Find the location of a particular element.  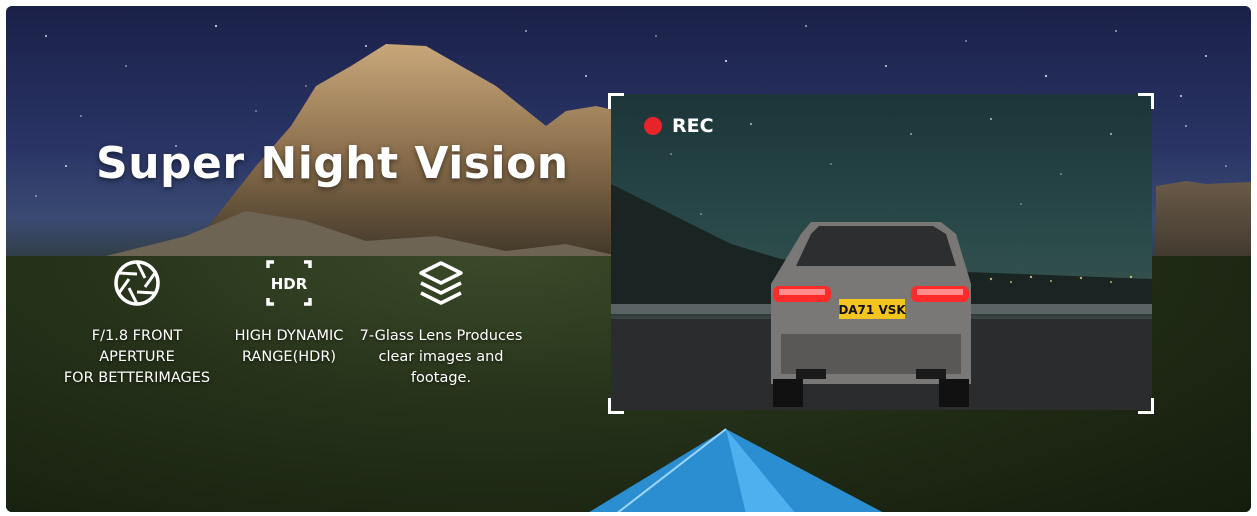

frame-corner-top-left is located at coordinates (616, 101).